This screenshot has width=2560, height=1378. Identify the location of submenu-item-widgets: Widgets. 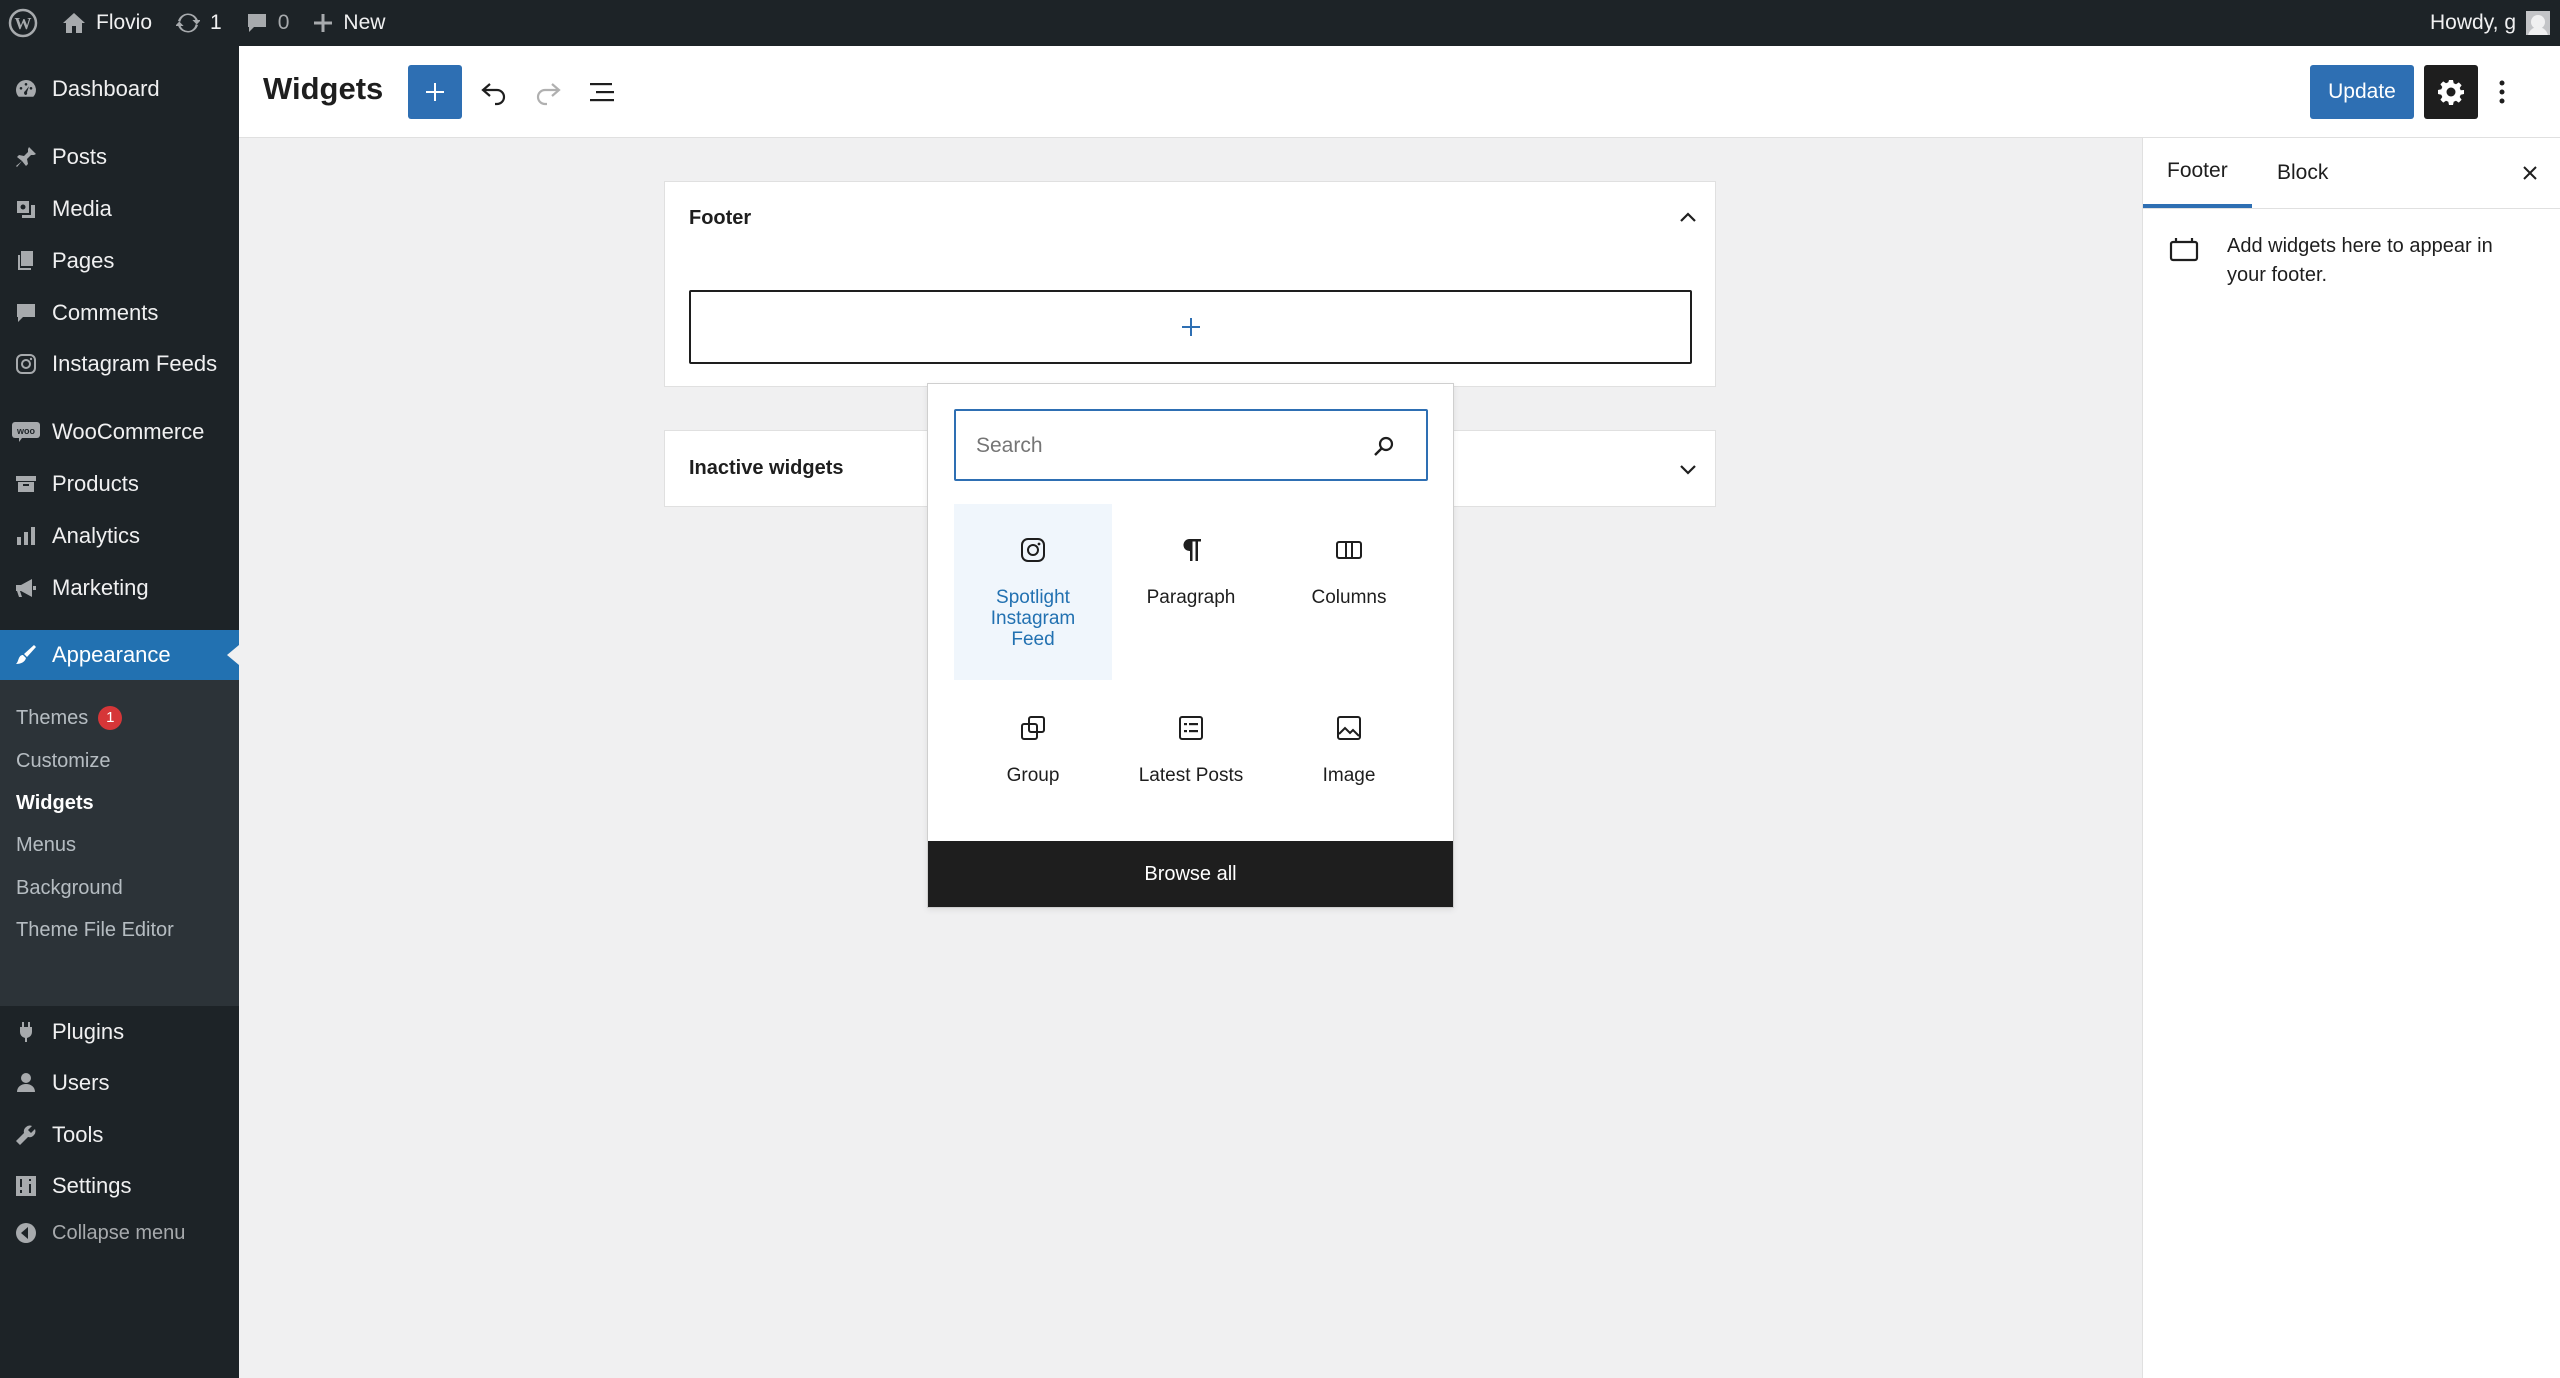
(55, 803).